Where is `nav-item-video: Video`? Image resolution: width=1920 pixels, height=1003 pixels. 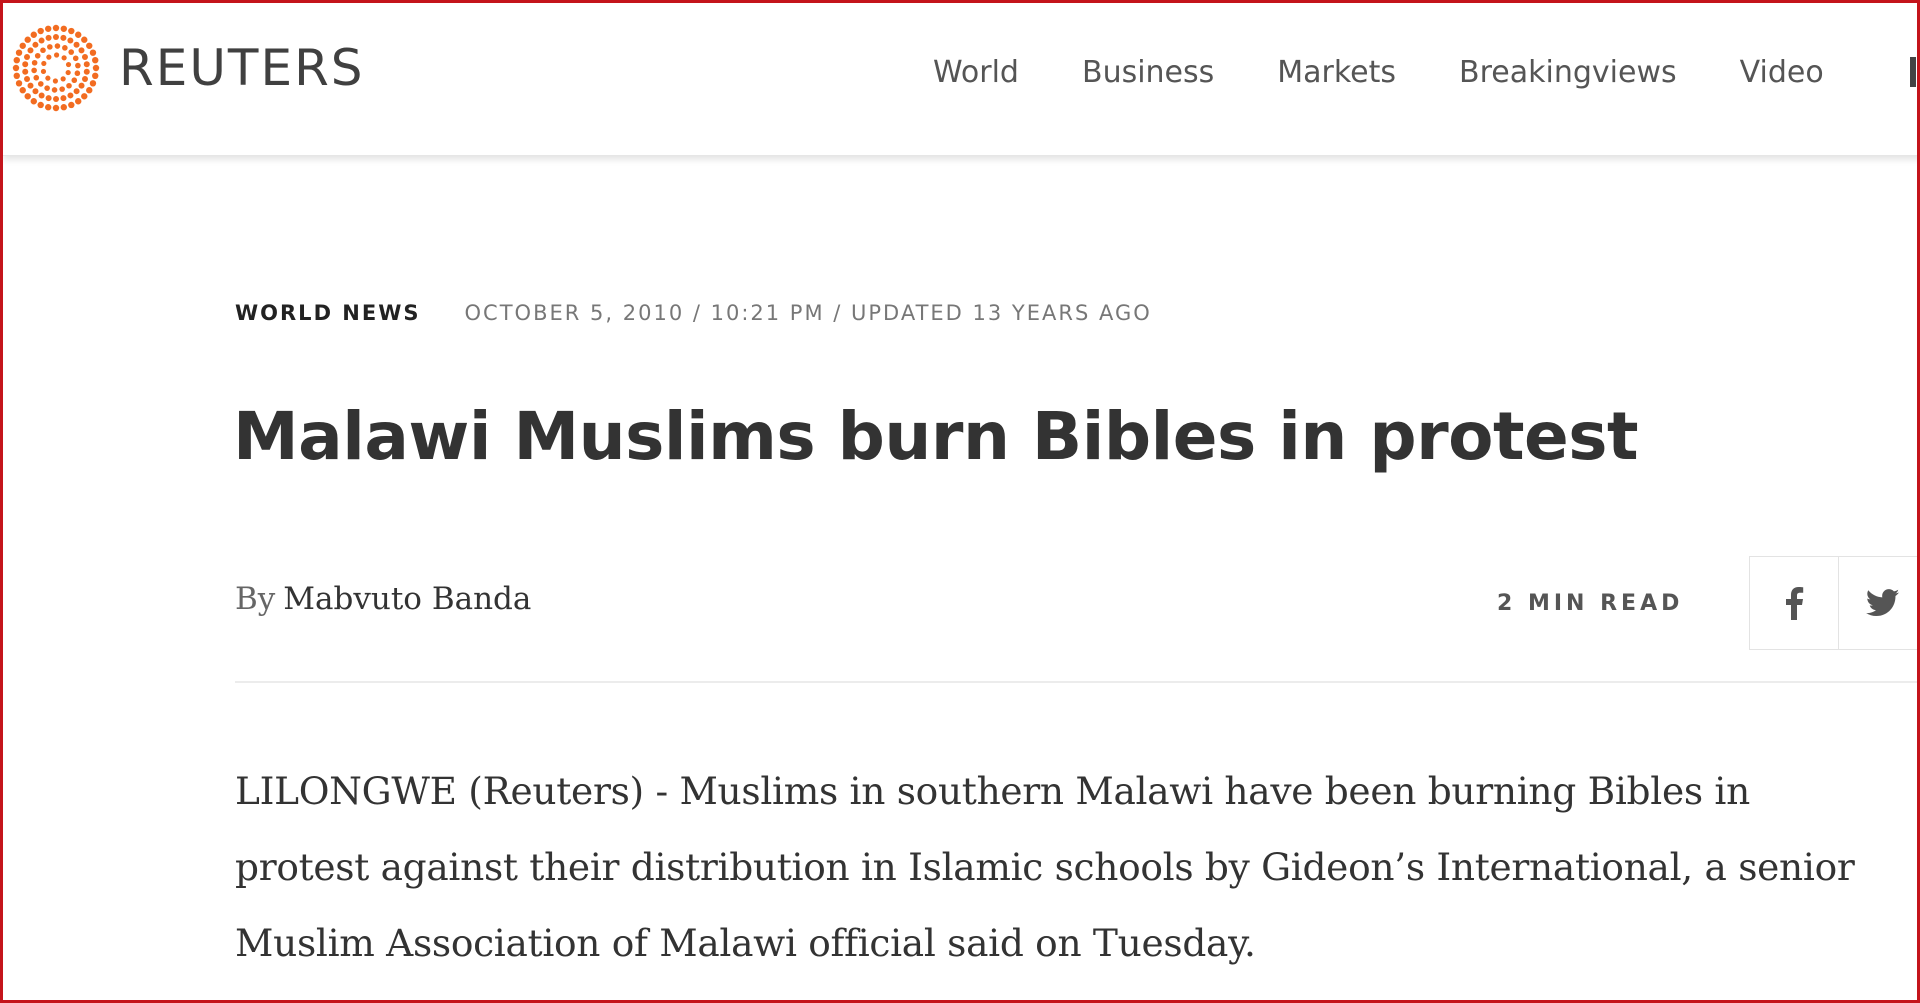
nav-item-video: Video is located at coordinates (1782, 73).